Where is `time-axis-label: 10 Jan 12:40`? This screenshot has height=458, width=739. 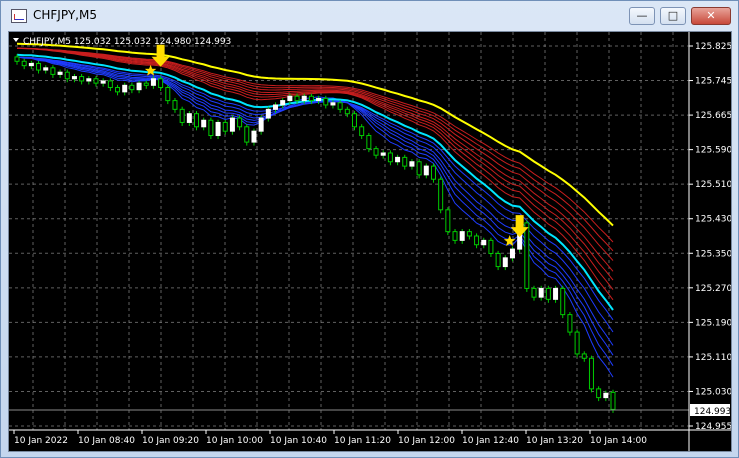 time-axis-label: 10 Jan 12:40 is located at coordinates (490, 441).